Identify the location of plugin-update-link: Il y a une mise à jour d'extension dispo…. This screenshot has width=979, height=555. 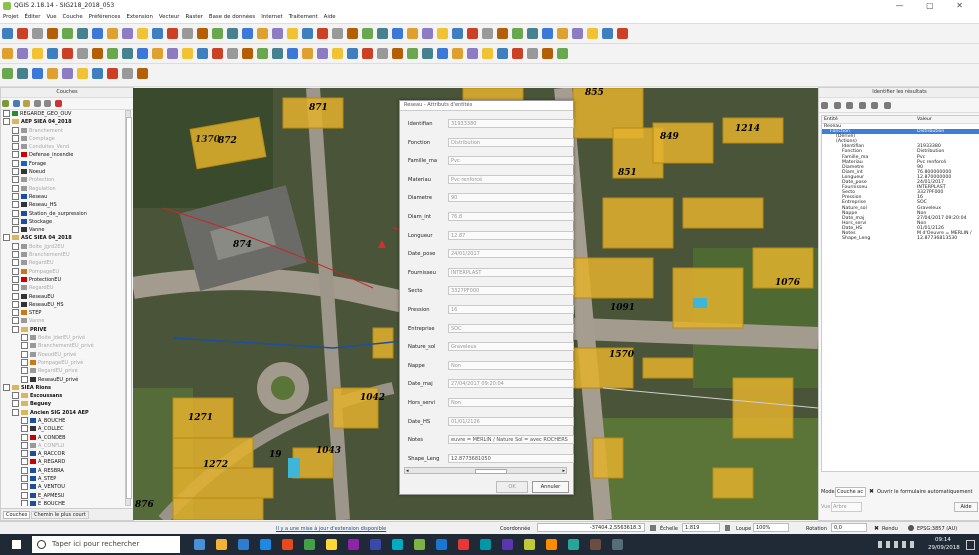
(331, 529).